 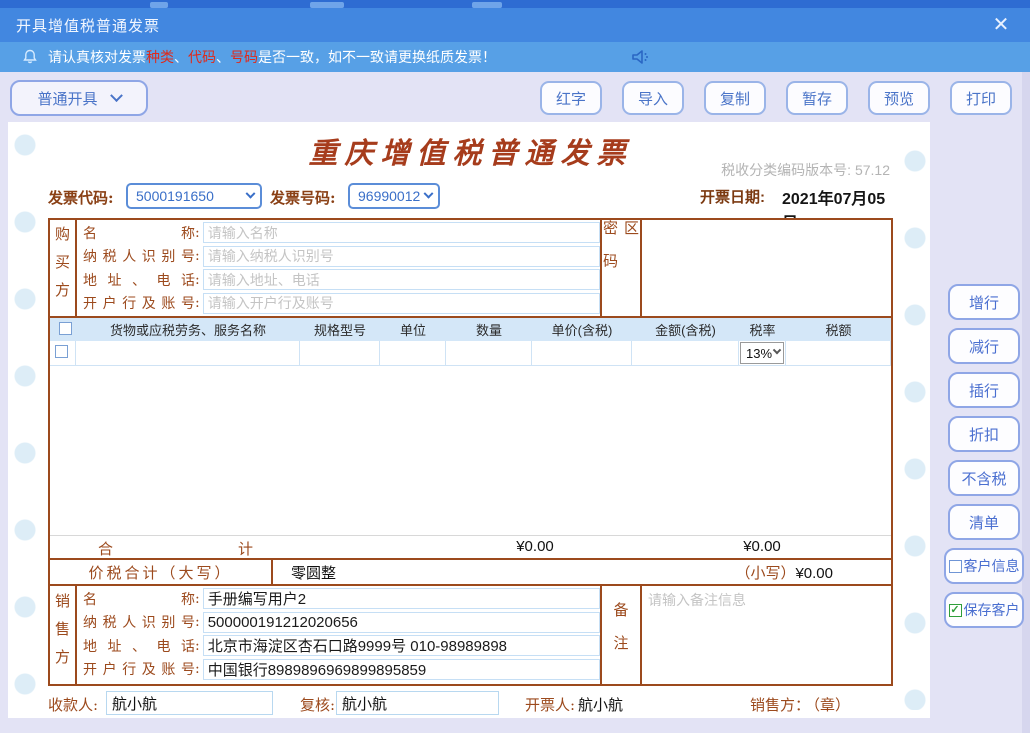 I want to click on seller-bank-label: 开户行及账号, so click(x=139, y=670).